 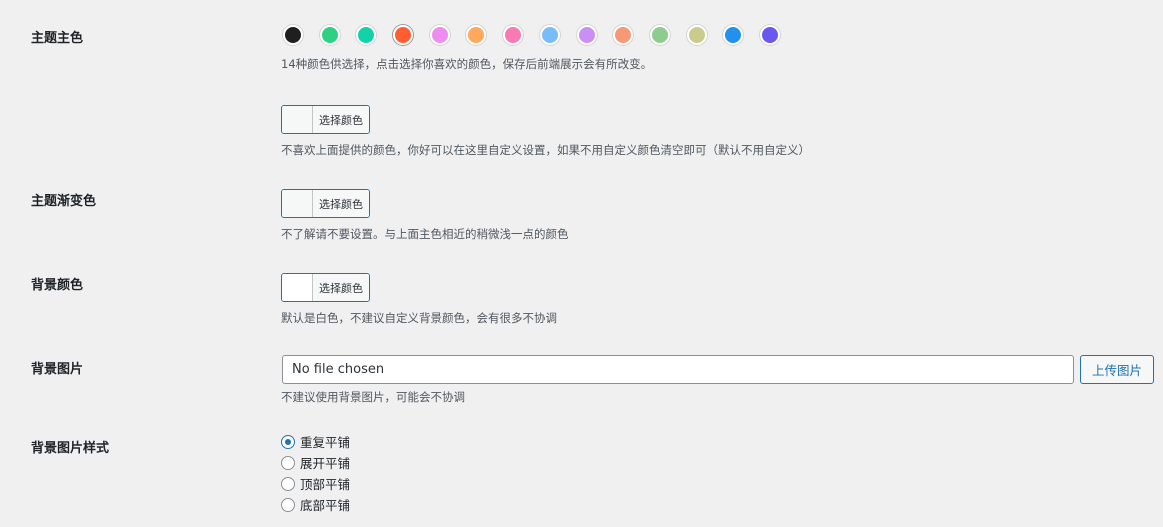 I want to click on bg-style-option-label: 顶部平铺, so click(x=325, y=484).